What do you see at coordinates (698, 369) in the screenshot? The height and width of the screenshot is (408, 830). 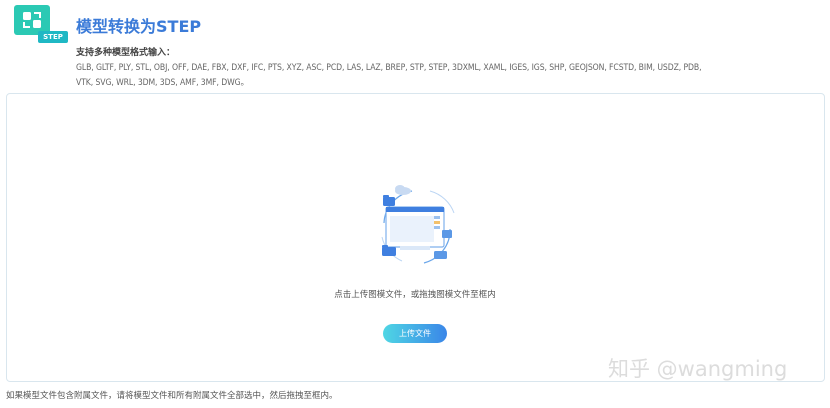 I see `watermark: 知乎 @wangming` at bounding box center [698, 369].